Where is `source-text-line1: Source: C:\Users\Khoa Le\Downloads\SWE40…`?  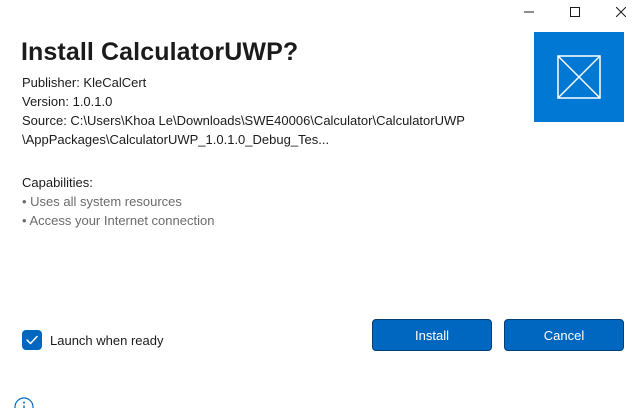 source-text-line1: Source: C:\Users\Khoa Le\Downloads\SWE40… is located at coordinates (243, 120).